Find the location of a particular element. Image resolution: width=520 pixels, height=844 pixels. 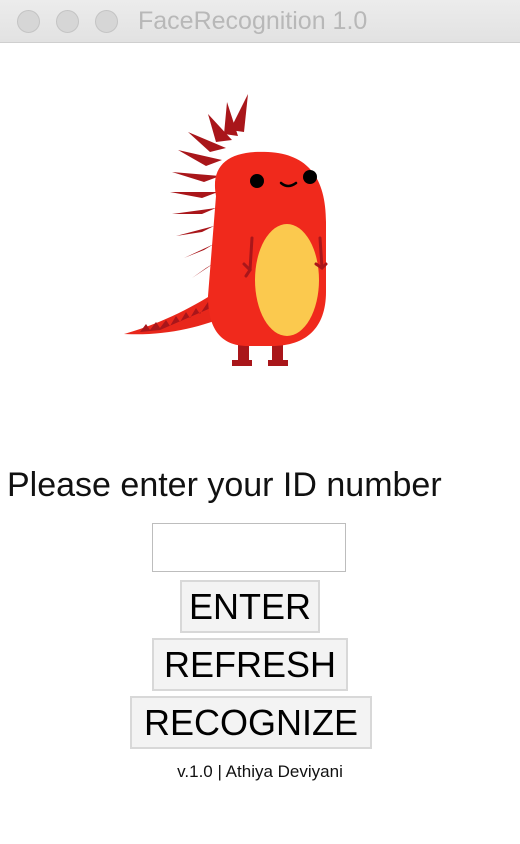

close-window-button is located at coordinates (28, 21).